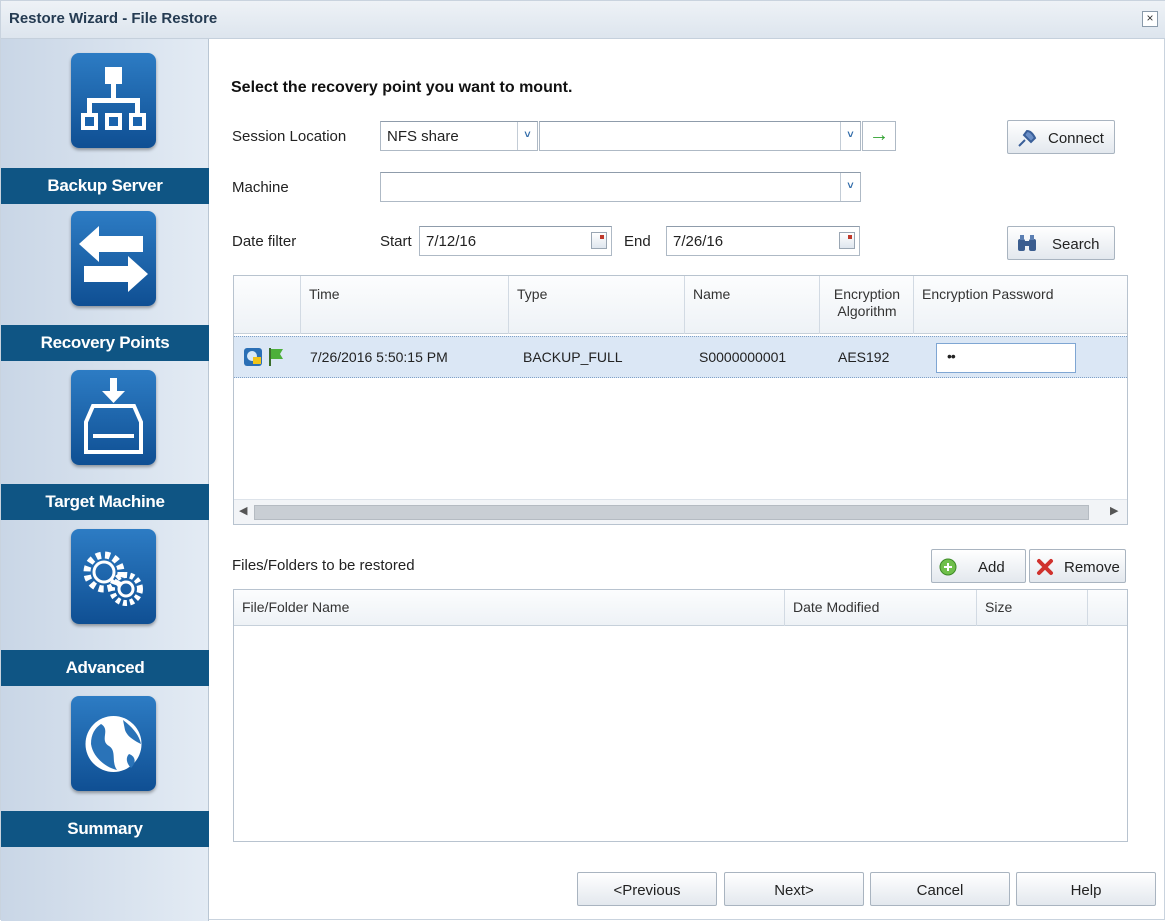 This screenshot has height=921, width=1165. Describe the element at coordinates (743, 357) in the screenshot. I see `row-name: S0000000001` at that location.